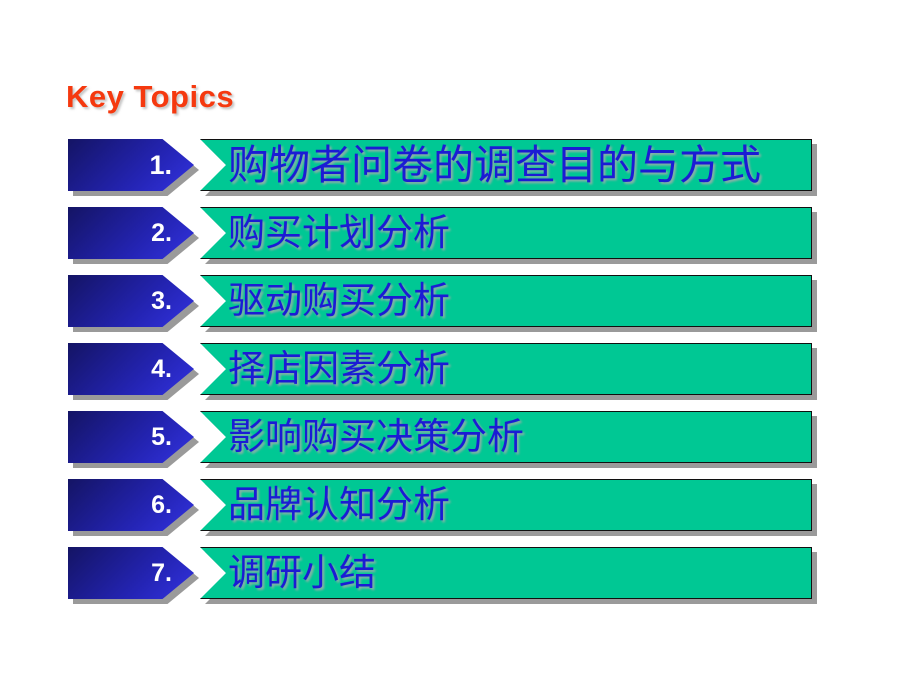 The image size is (920, 690). I want to click on topic-row: 6. 品牌认知分析, so click(440, 507).